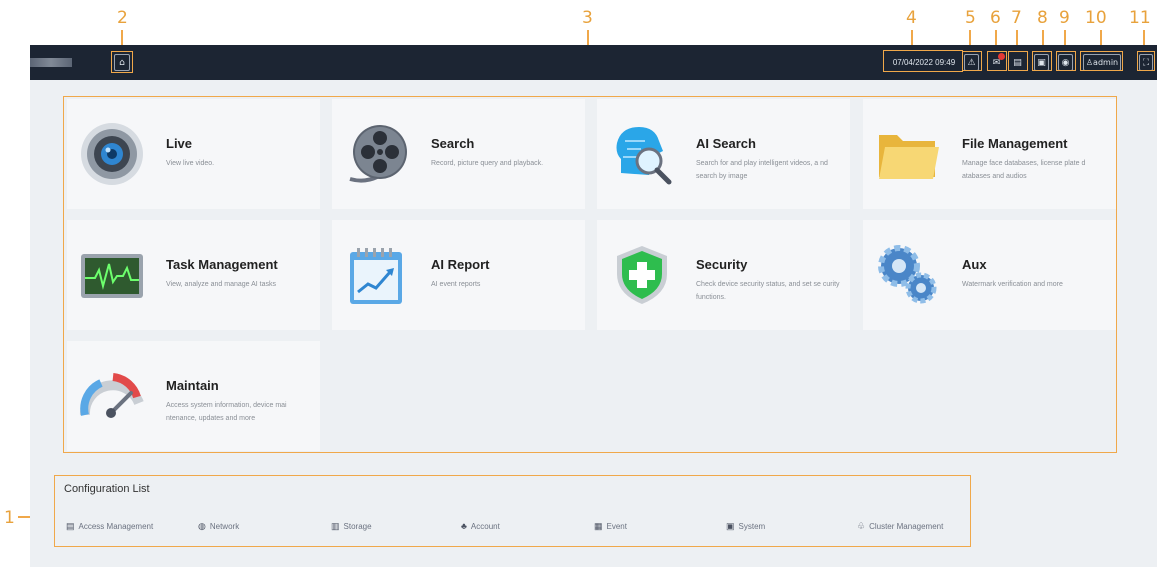 The width and height of the screenshot is (1157, 567). Describe the element at coordinates (1042, 18) in the screenshot. I see `callout-8: 8` at that location.